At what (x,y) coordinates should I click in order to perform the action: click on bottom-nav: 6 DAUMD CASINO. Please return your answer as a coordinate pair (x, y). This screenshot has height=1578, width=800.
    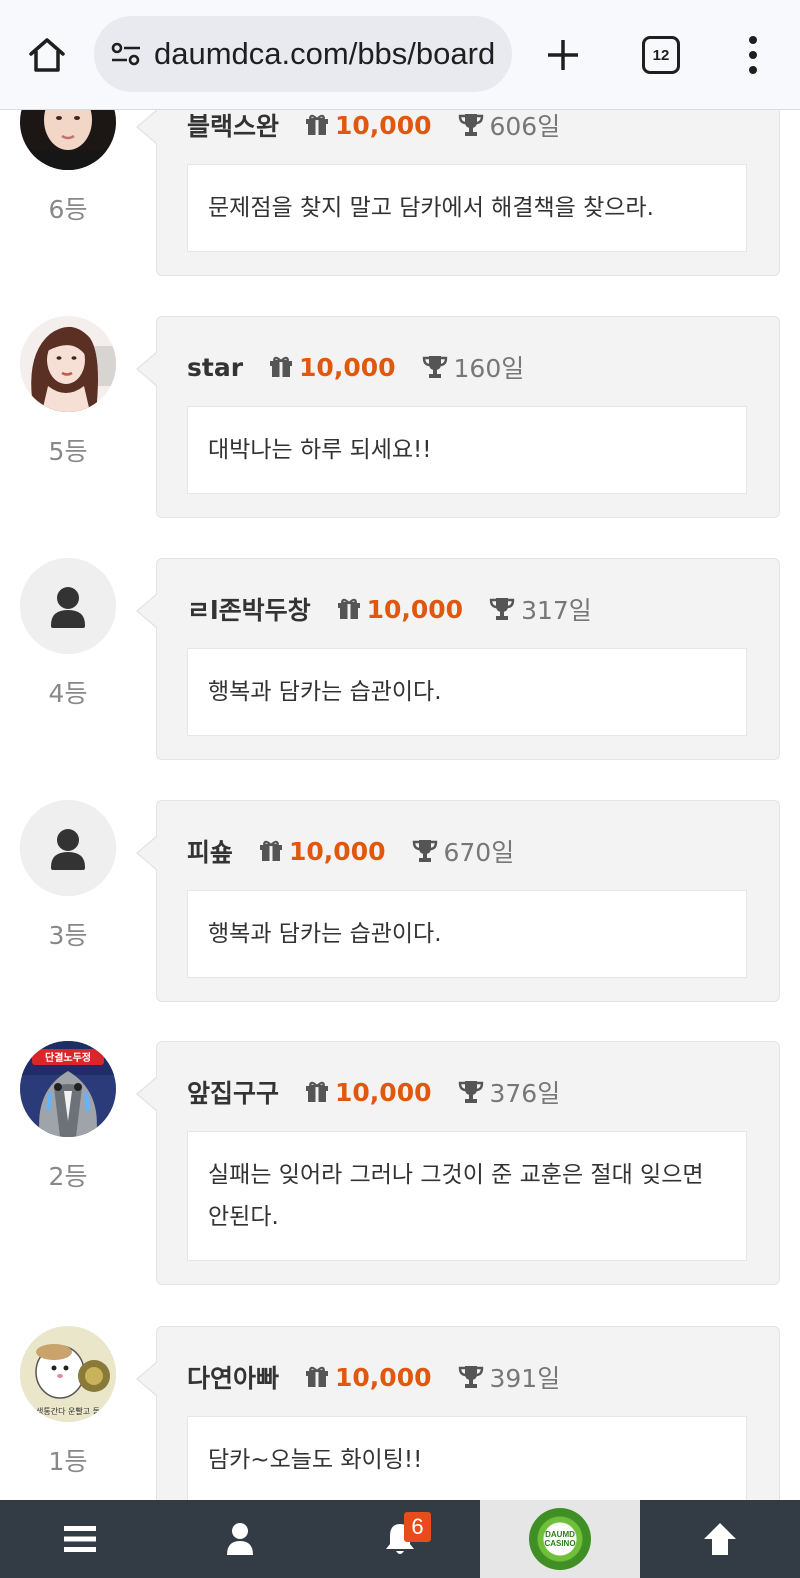
    Looking at the image, I should click on (400, 1539).